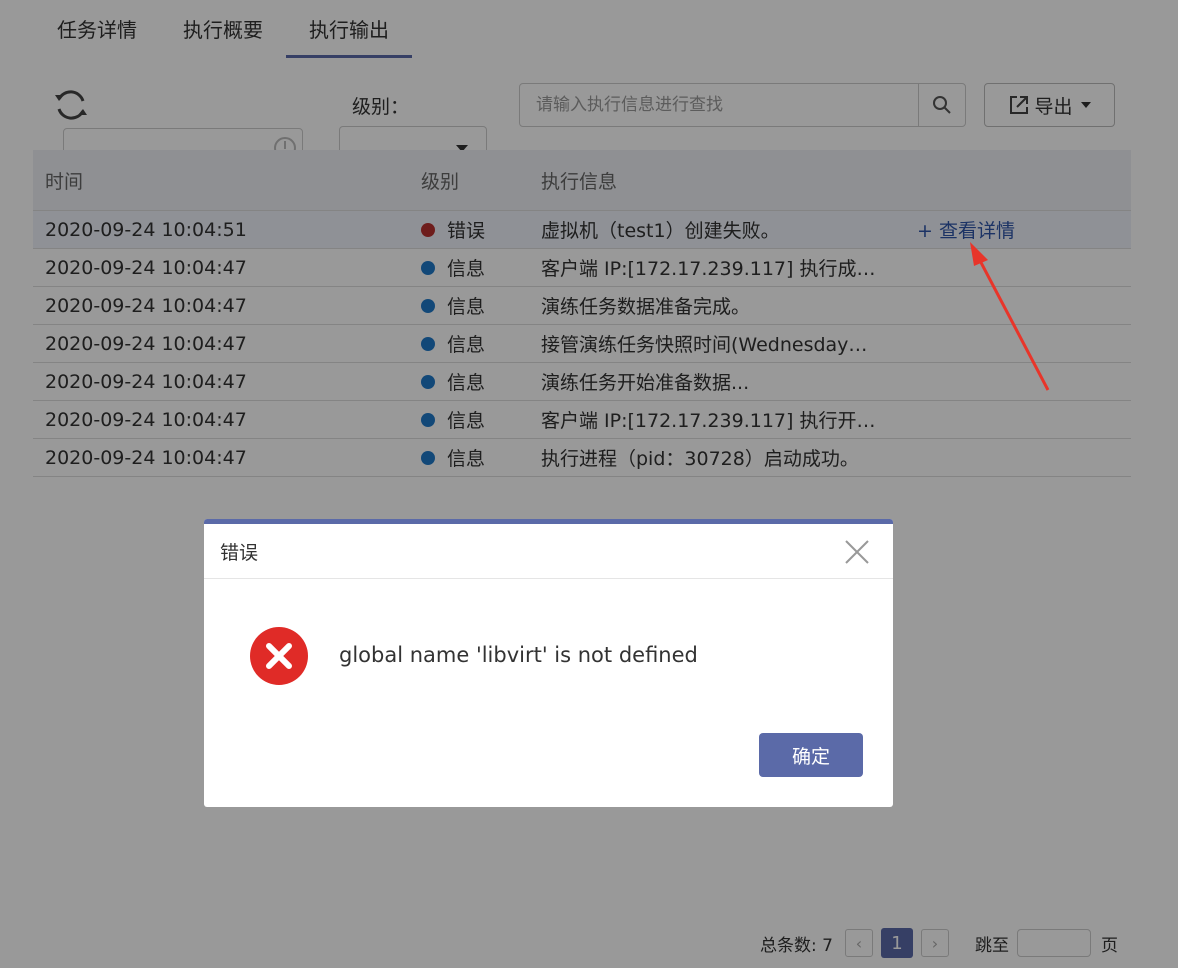  I want to click on annotation-arrow, so click(1010, 316).